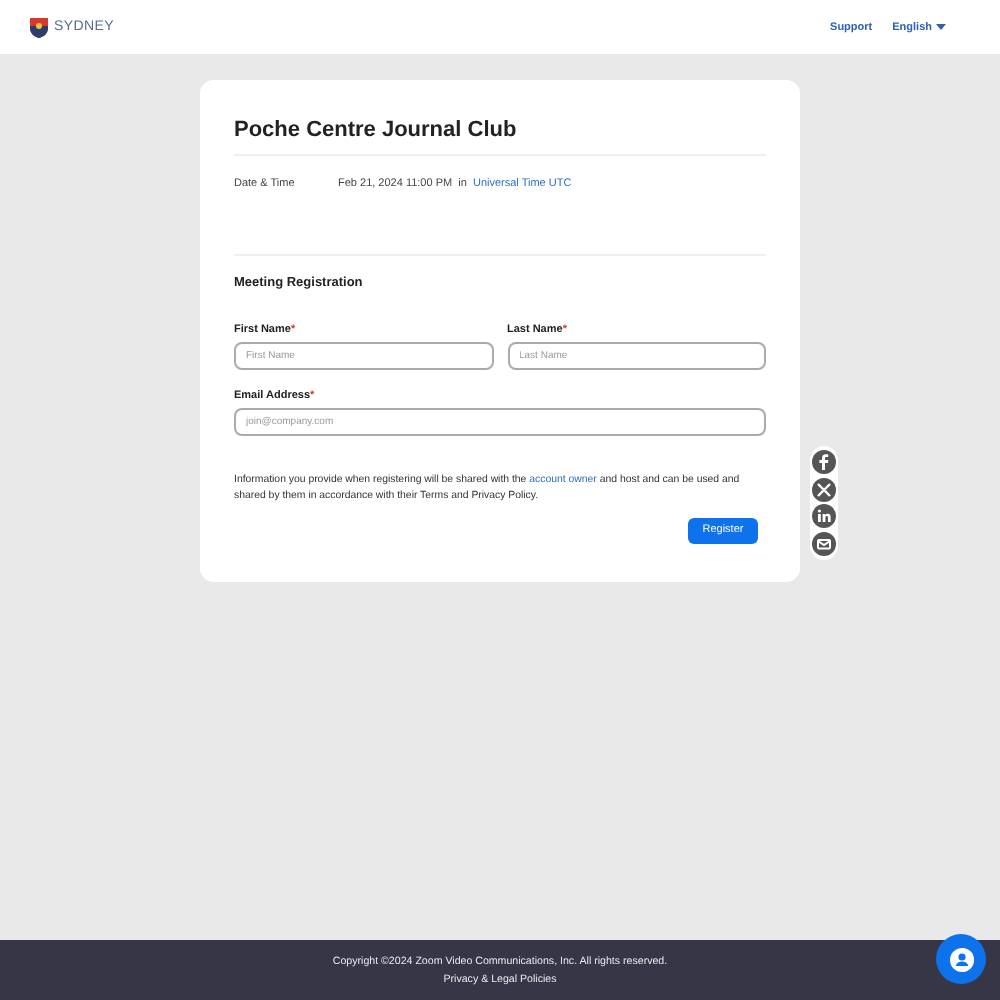 The image size is (1000, 1000). What do you see at coordinates (39, 27) in the screenshot?
I see `crest-icon` at bounding box center [39, 27].